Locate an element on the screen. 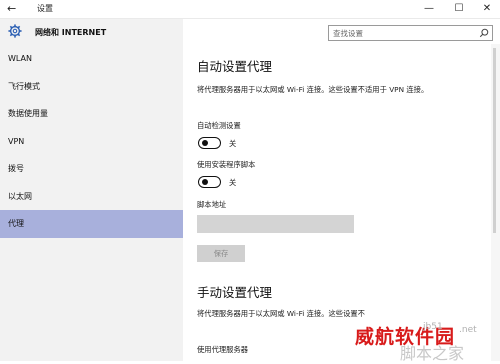 The image size is (500, 364). script-address-field is located at coordinates (275, 224).